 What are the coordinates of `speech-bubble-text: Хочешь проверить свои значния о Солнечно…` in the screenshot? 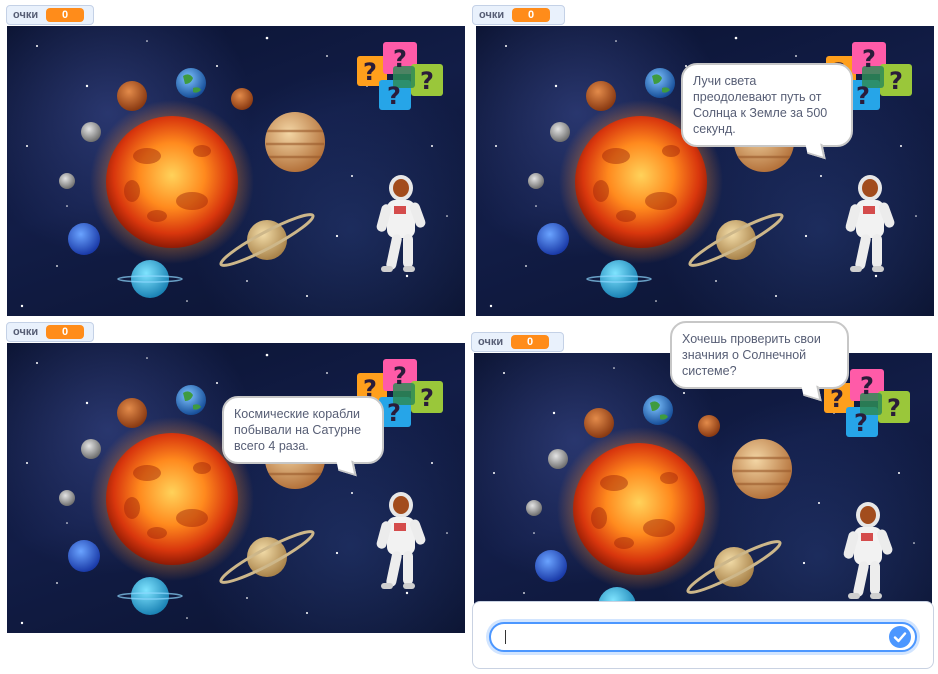 It's located at (751, 355).